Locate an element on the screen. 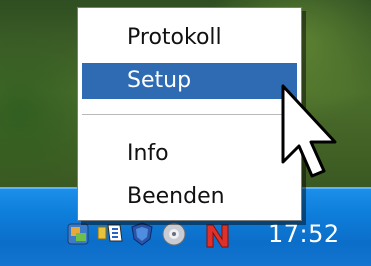  menu-separator is located at coordinates (189, 115).